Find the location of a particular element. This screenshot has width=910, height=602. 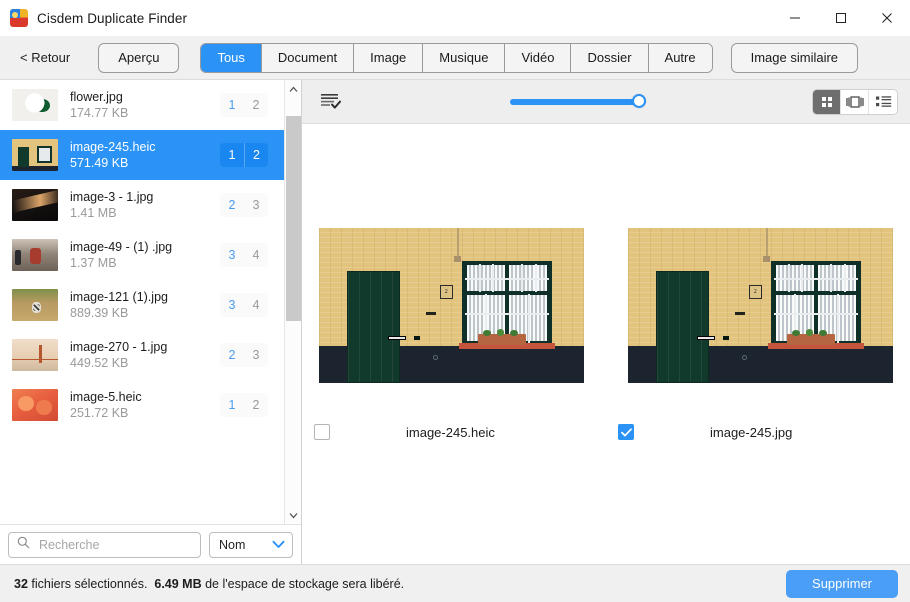

search-input is located at coordinates (114, 544).